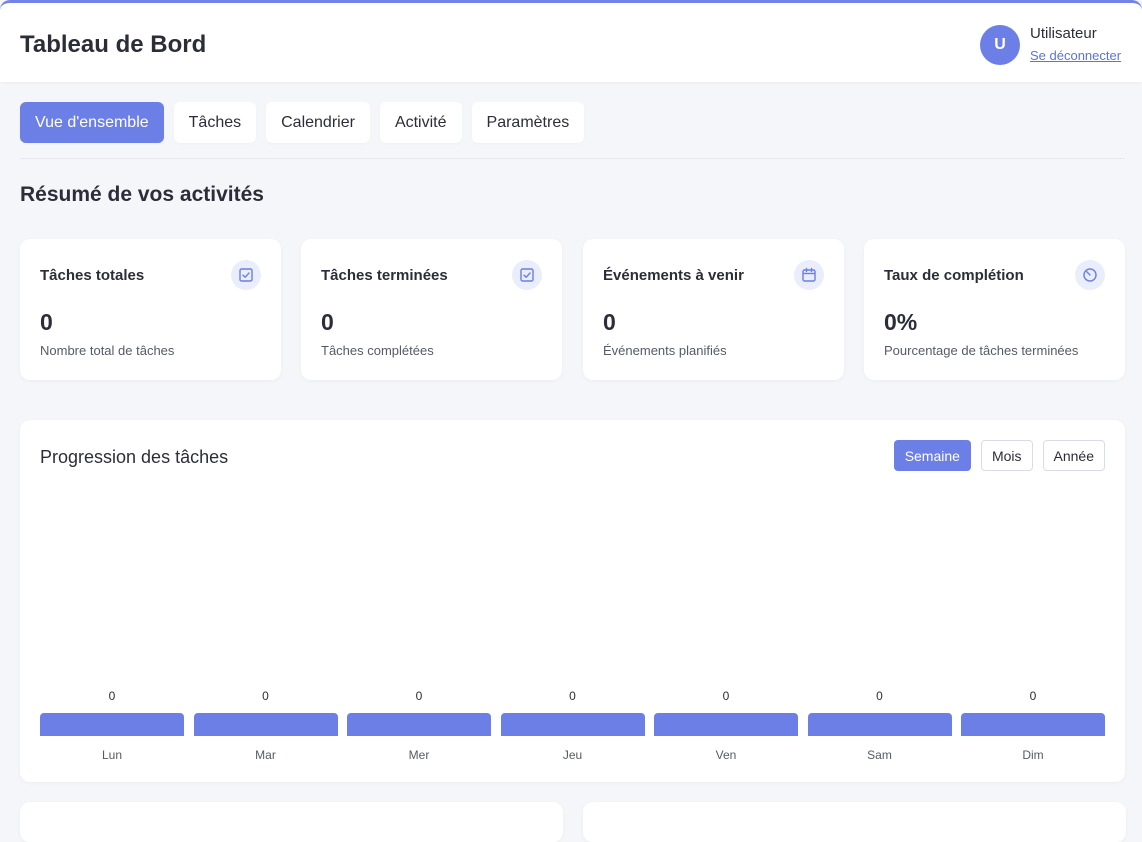 This screenshot has width=1142, height=842. Describe the element at coordinates (665, 350) in the screenshot. I see `stat-description: Événements planifiés` at that location.